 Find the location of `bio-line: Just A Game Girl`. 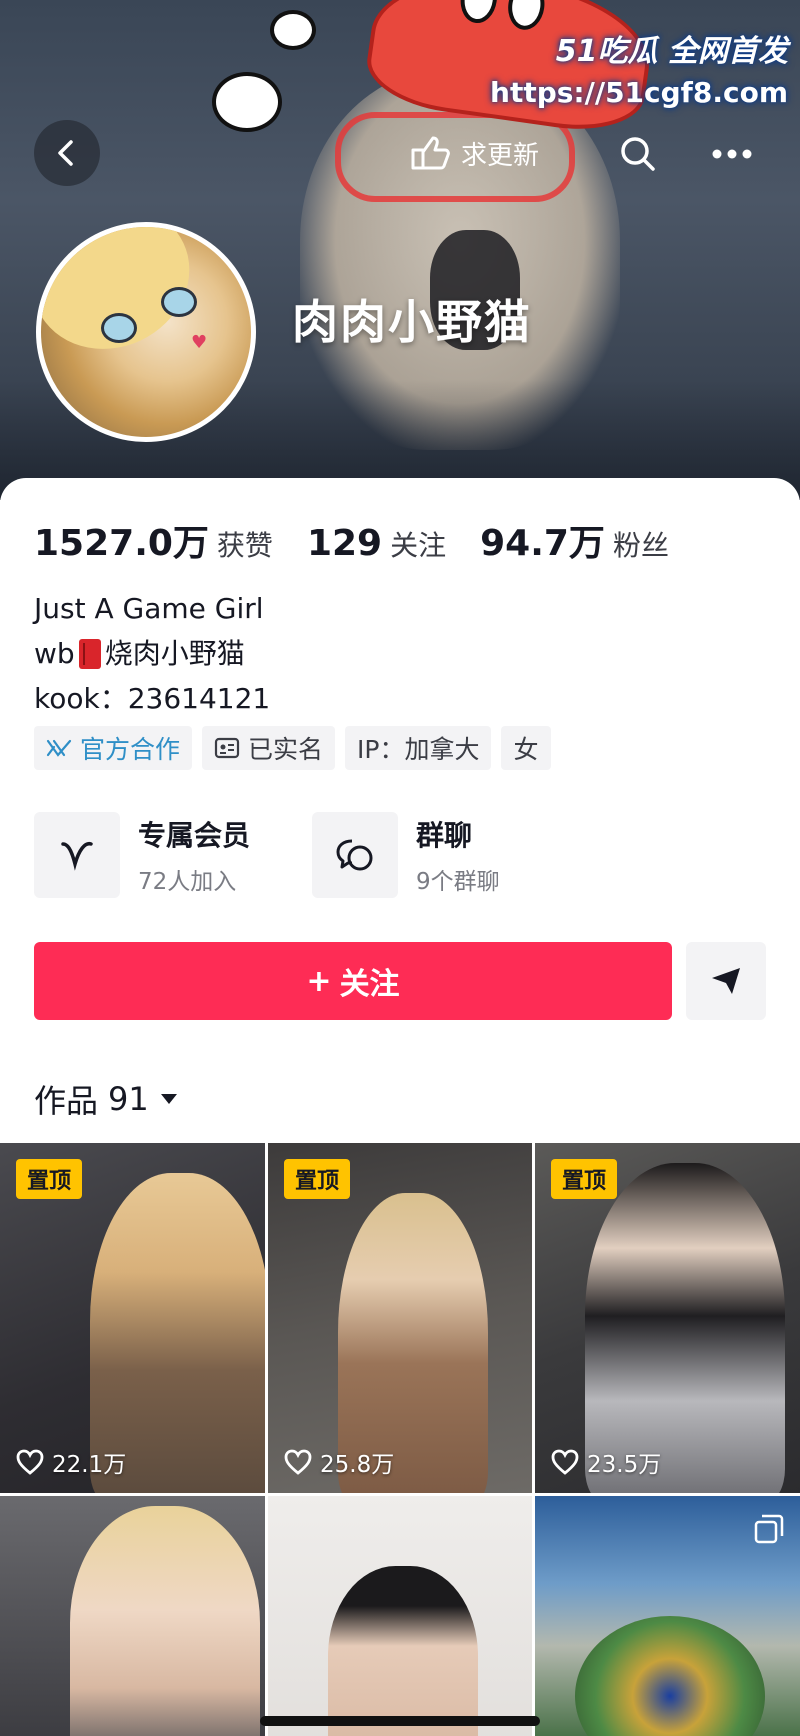

bio-line: Just A Game Girl is located at coordinates (149, 608).